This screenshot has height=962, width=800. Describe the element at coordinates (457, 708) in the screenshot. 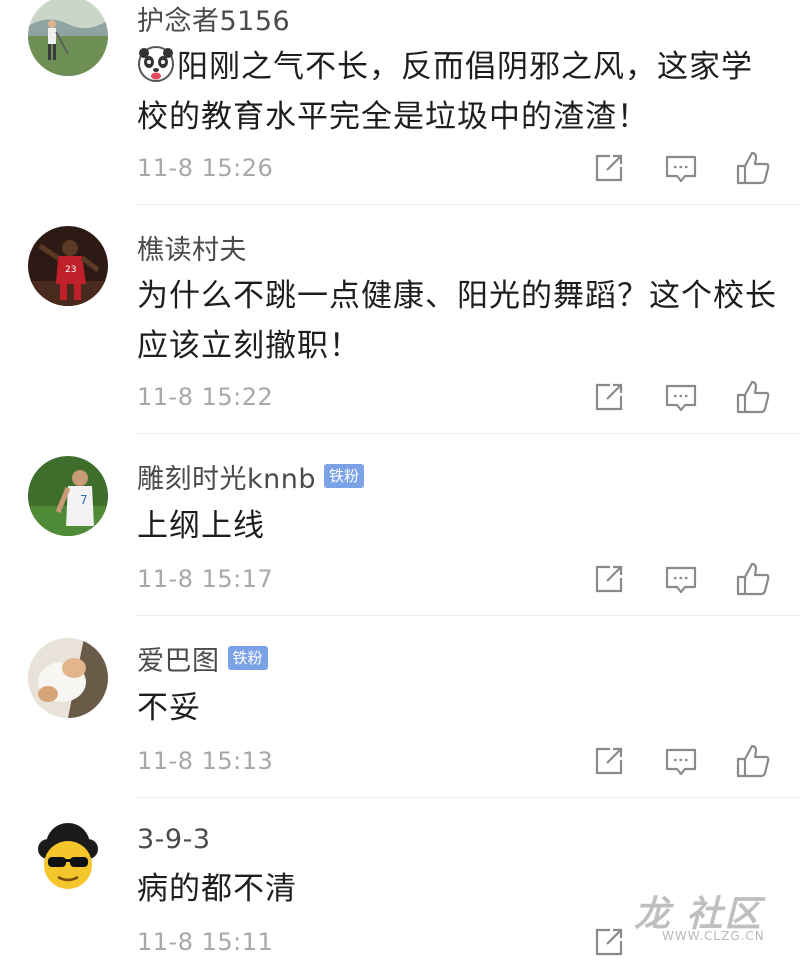

I see `comment-text: 不妥` at that location.